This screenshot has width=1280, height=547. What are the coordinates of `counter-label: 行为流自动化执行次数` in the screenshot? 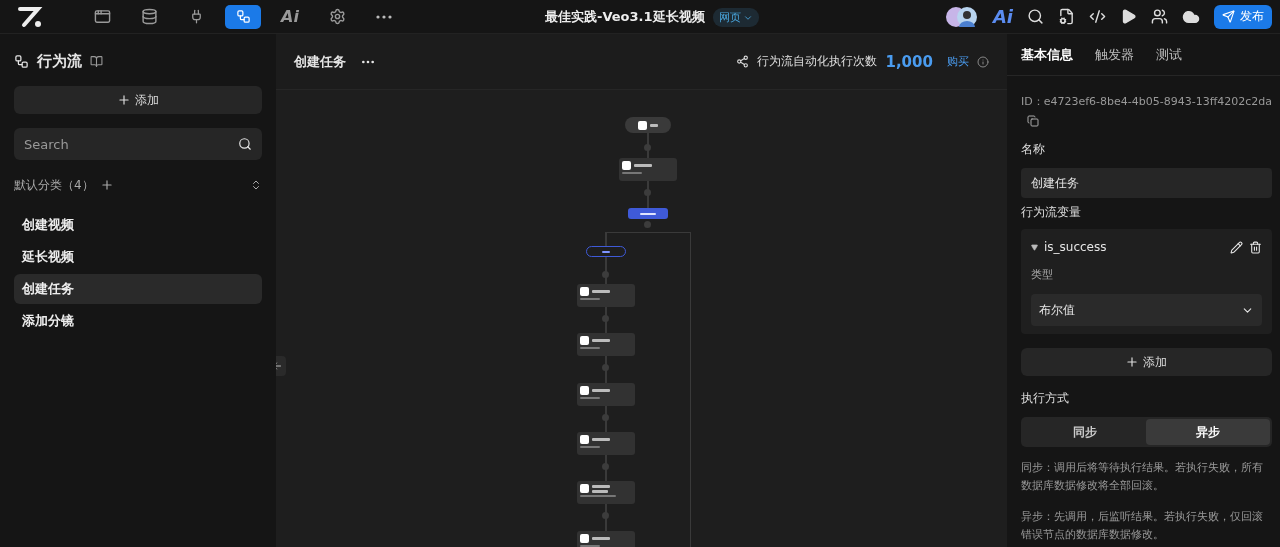 It's located at (817, 61).